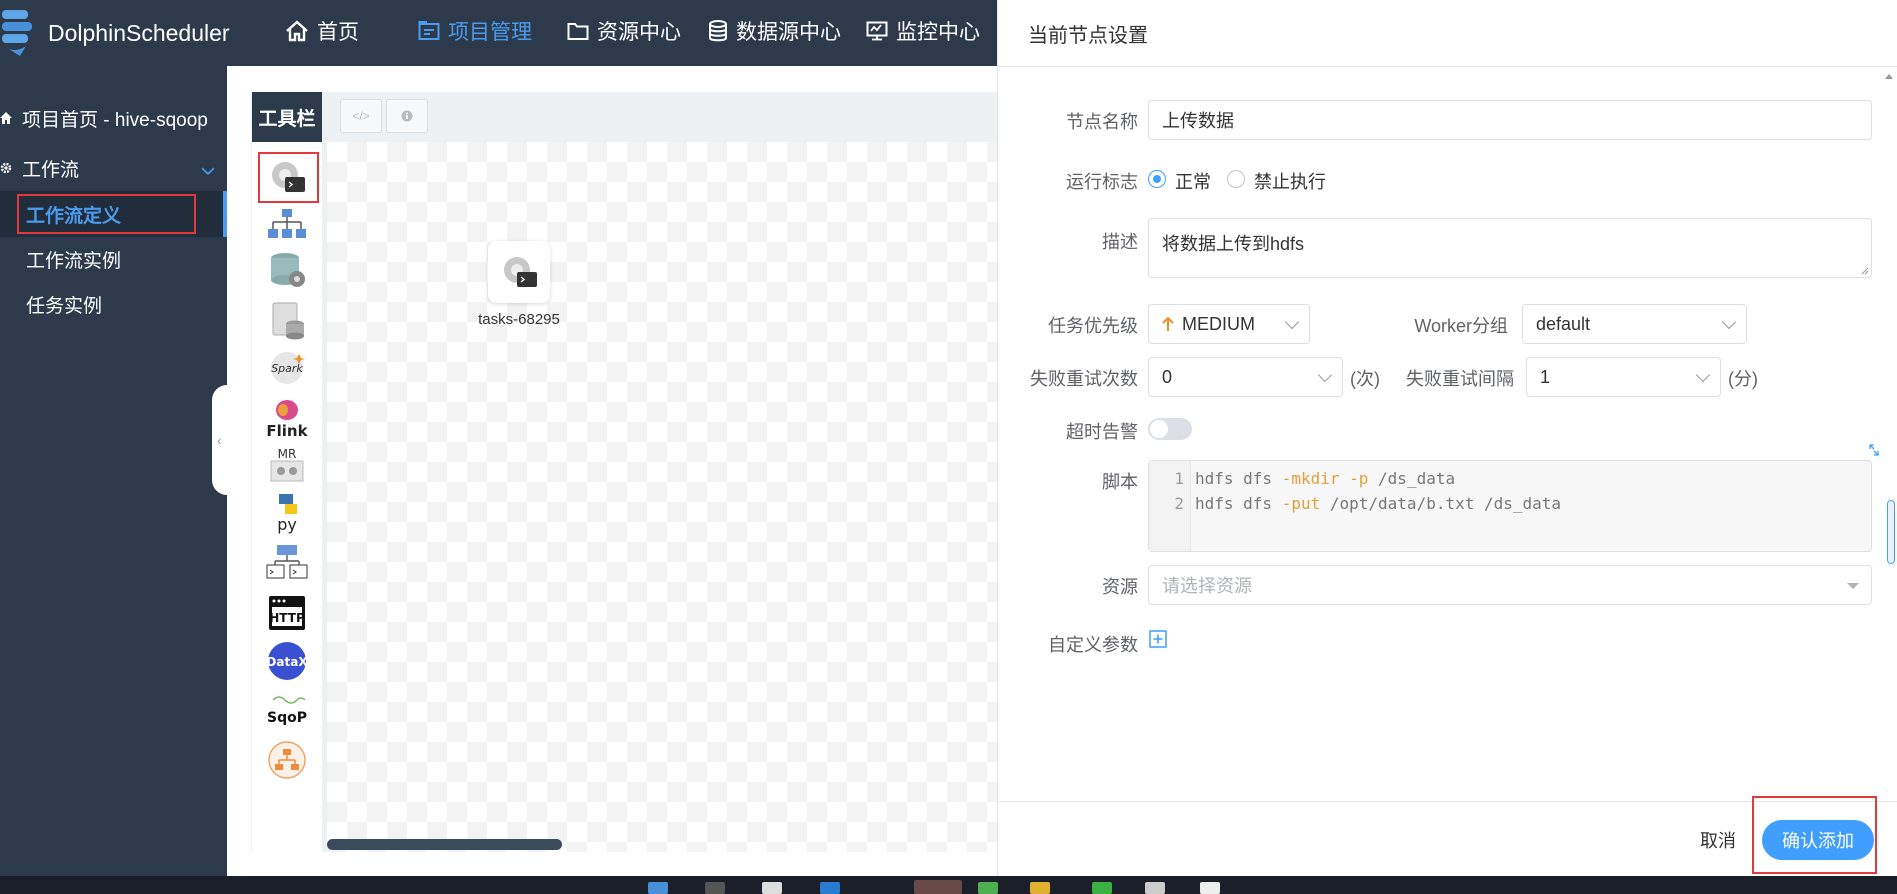 This screenshot has height=894, width=1897. What do you see at coordinates (287, 618) in the screenshot?
I see `http-text: HTTP` at bounding box center [287, 618].